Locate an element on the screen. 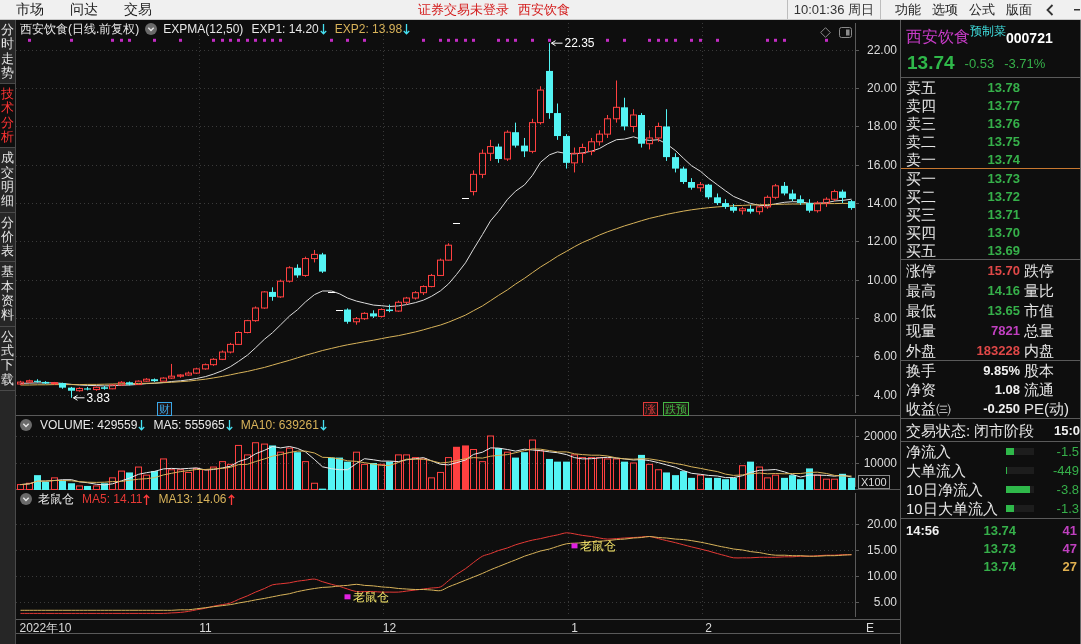 This screenshot has width=1081, height=644. bid-price: 13.71 is located at coordinates (1003, 214).